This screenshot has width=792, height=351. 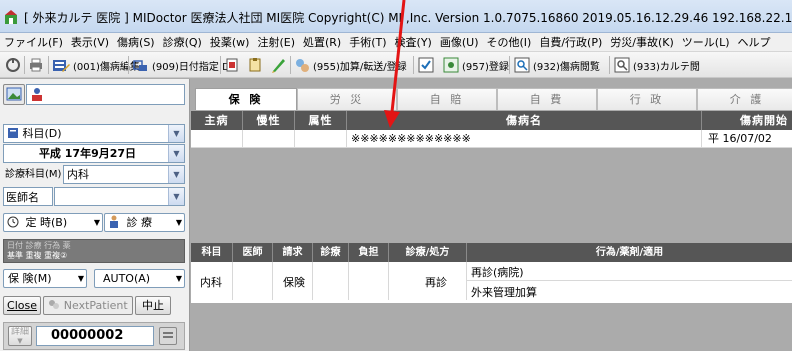 I want to click on disease-browse-button: (932)傷病閲覧, so click(x=557, y=65).